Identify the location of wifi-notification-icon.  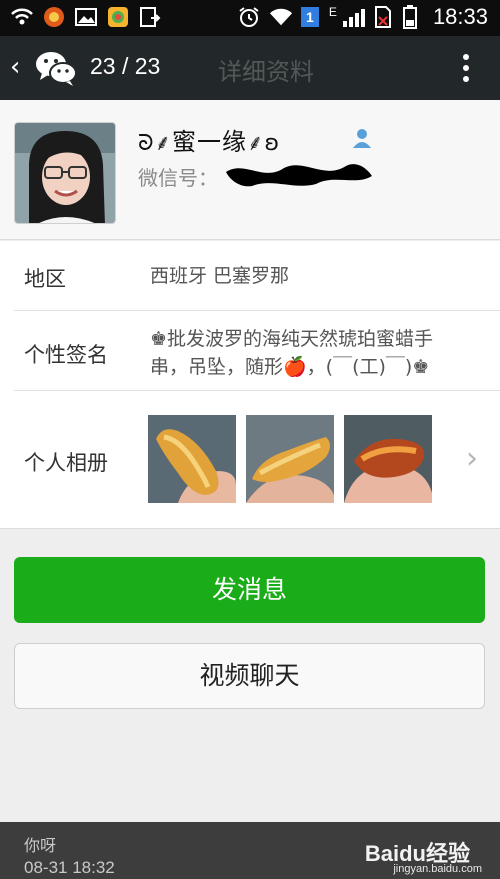
(22, 17).